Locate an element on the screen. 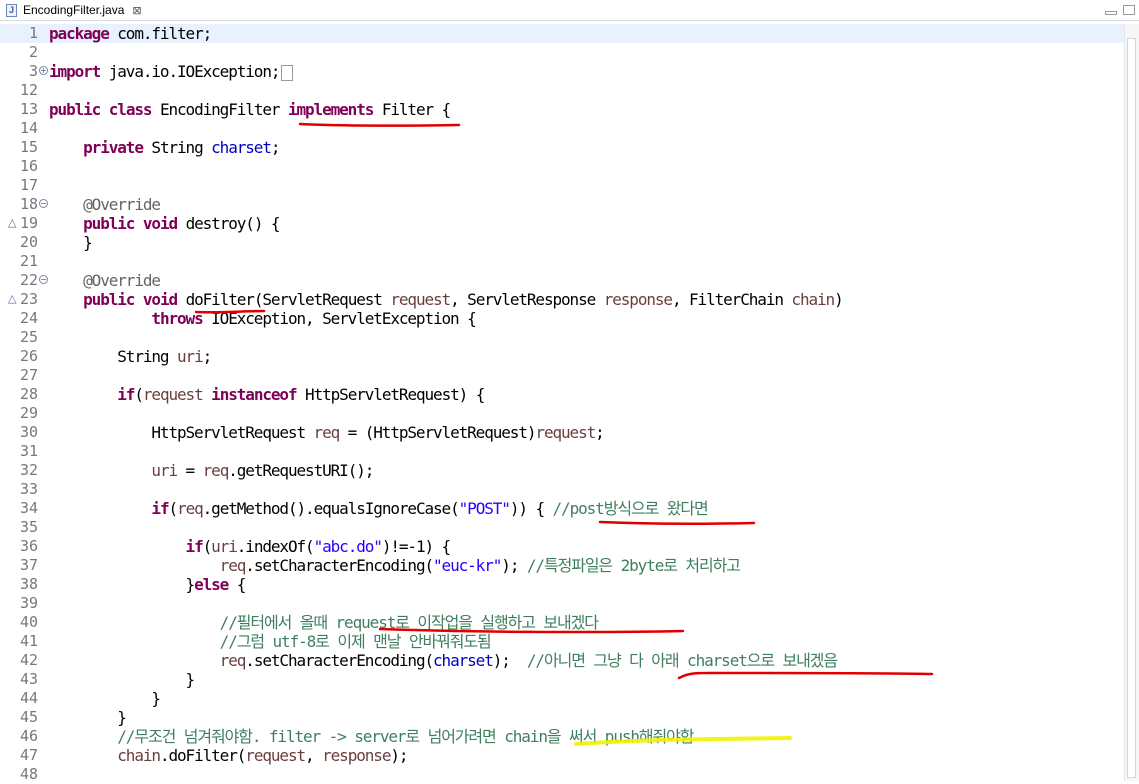 This screenshot has height=784, width=1139. code-token: package is located at coordinates (79, 33).